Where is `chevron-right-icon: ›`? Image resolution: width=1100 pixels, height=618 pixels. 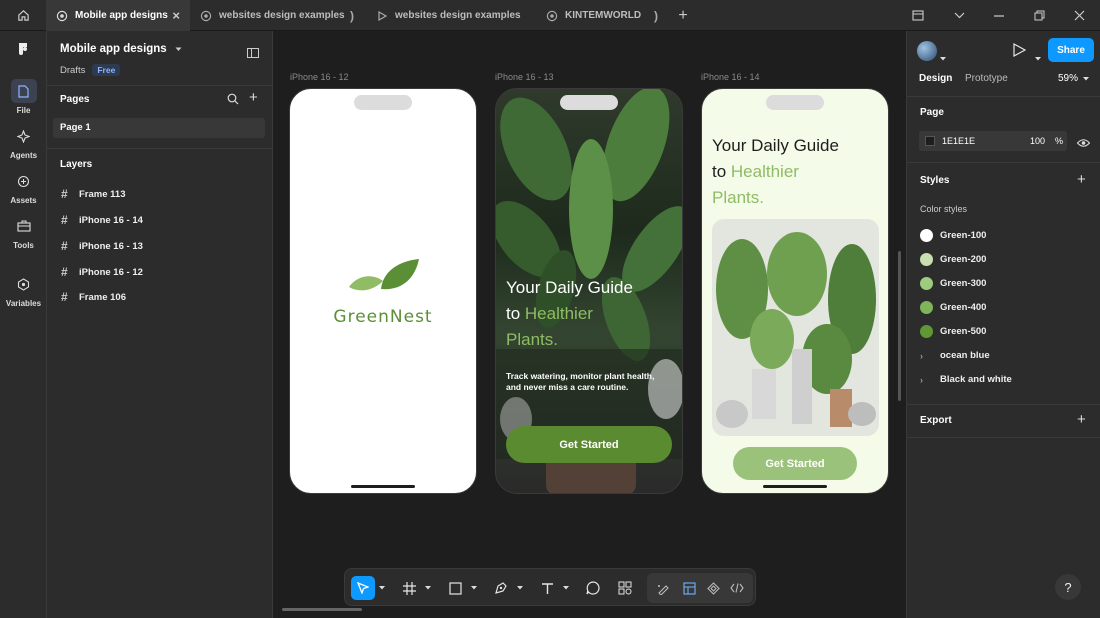 chevron-right-icon: › is located at coordinates (921, 355).